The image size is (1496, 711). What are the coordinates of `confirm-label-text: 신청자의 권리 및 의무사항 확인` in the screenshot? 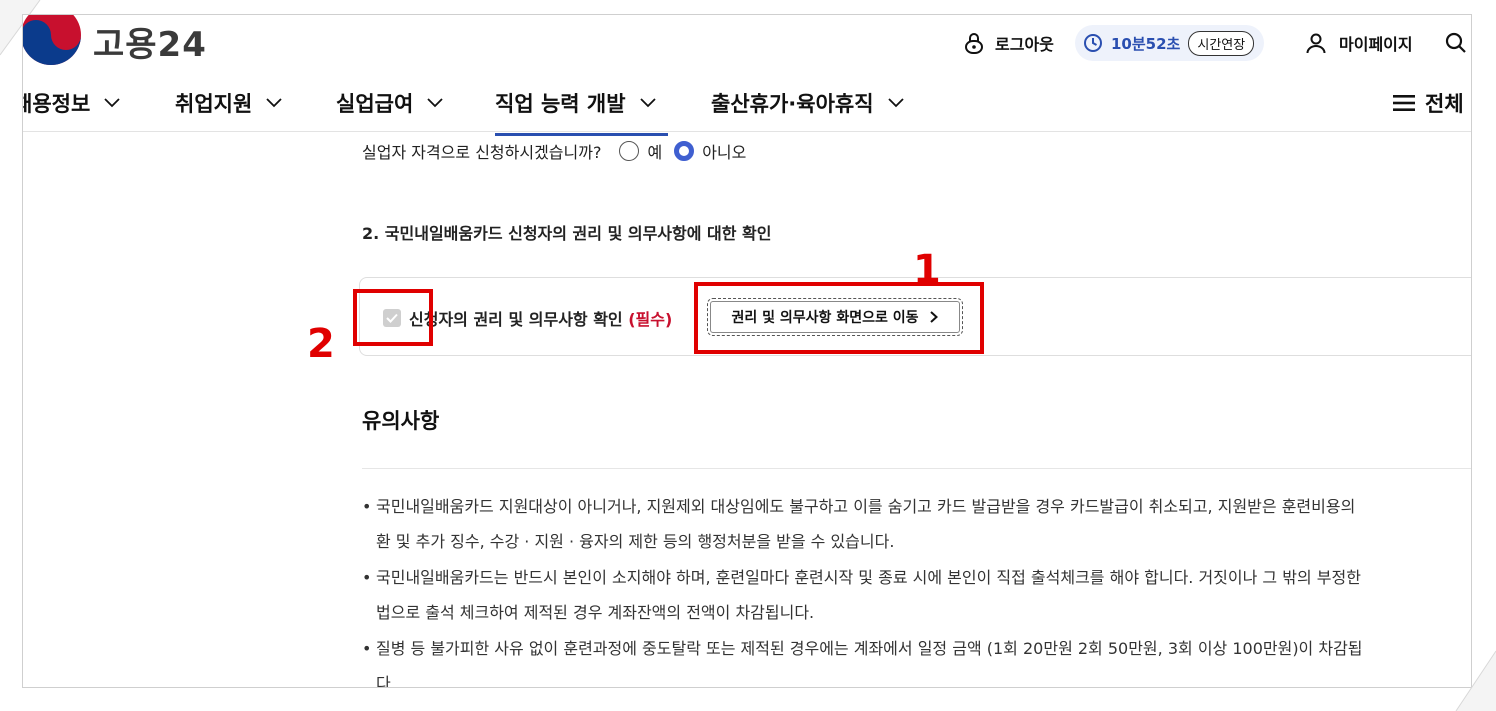 It's located at (516, 319).